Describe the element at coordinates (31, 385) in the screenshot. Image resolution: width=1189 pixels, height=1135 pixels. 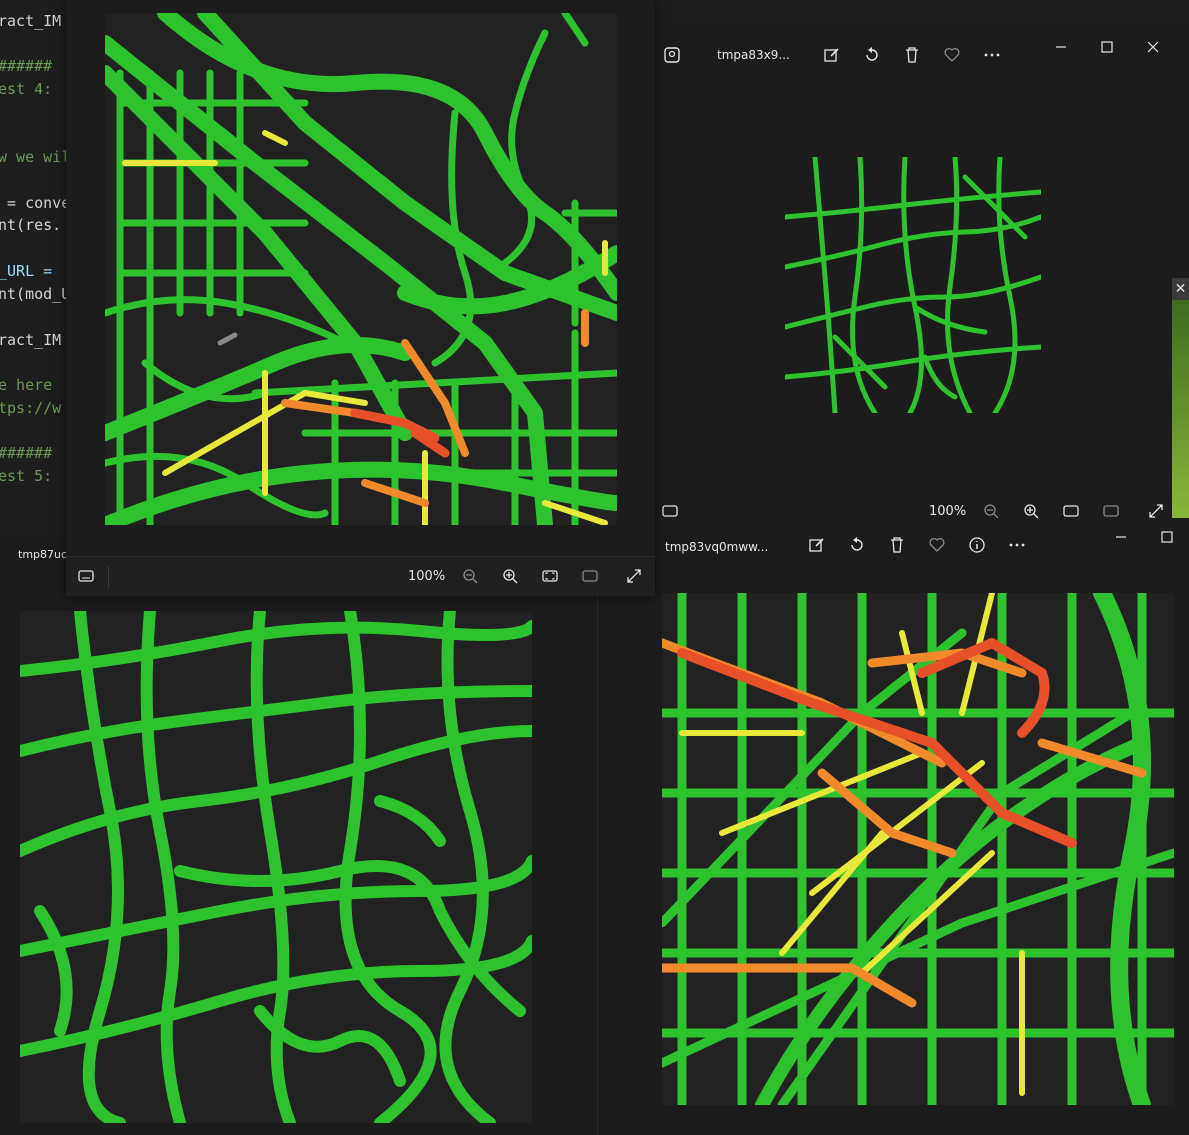
I see `code-line: e here` at that location.